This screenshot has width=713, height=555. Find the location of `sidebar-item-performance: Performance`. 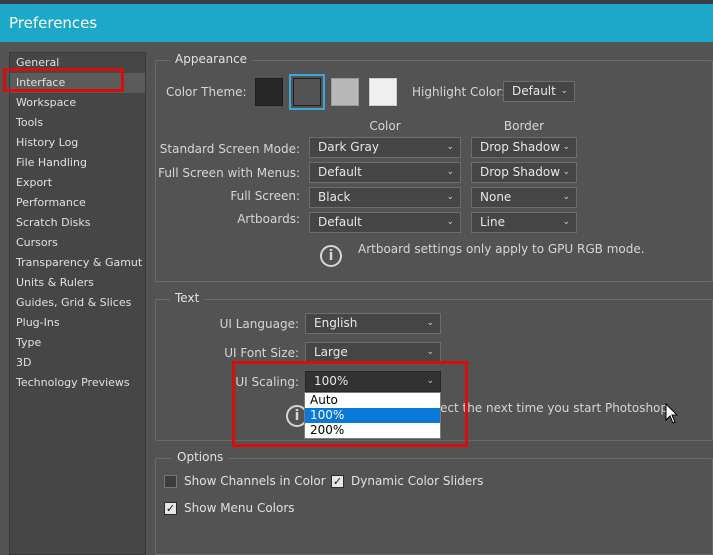

sidebar-item-performance: Performance is located at coordinates (77, 203).